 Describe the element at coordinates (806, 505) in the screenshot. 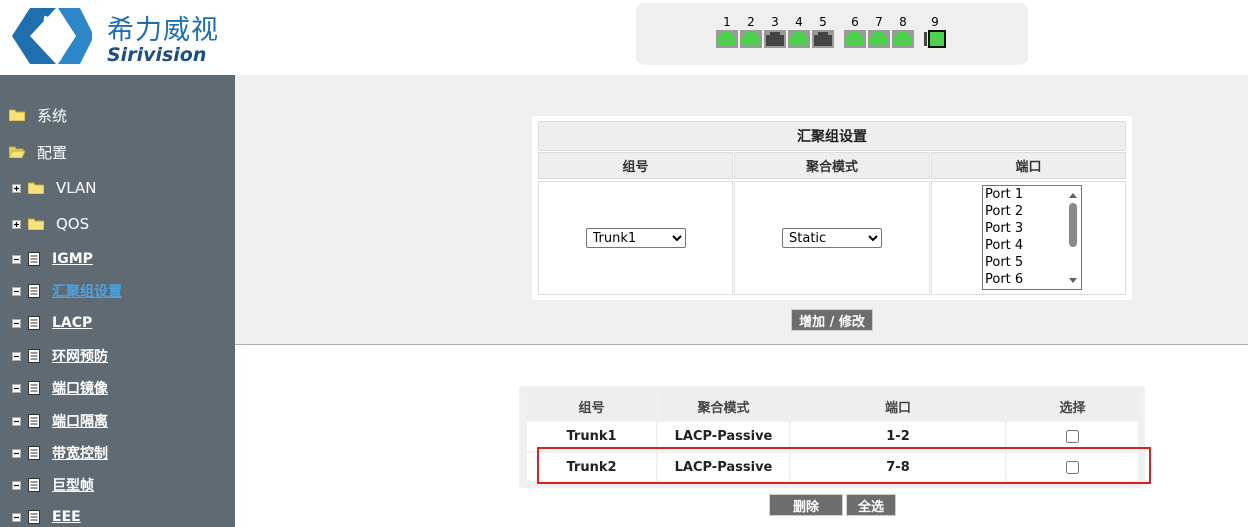

I see `delete-button: 删除` at that location.